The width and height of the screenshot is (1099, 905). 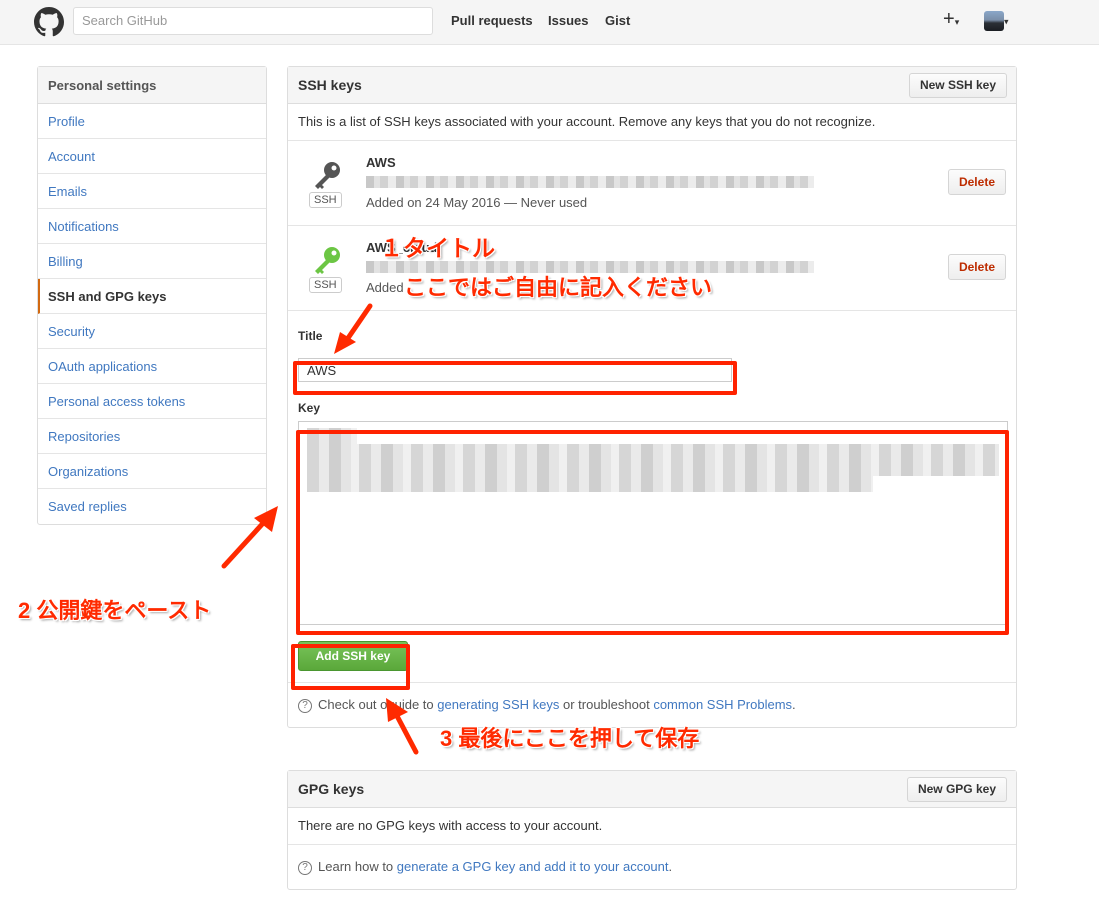 What do you see at coordinates (152, 366) in the screenshot?
I see `sidebar-item-oauth-applications: OAuth applications` at bounding box center [152, 366].